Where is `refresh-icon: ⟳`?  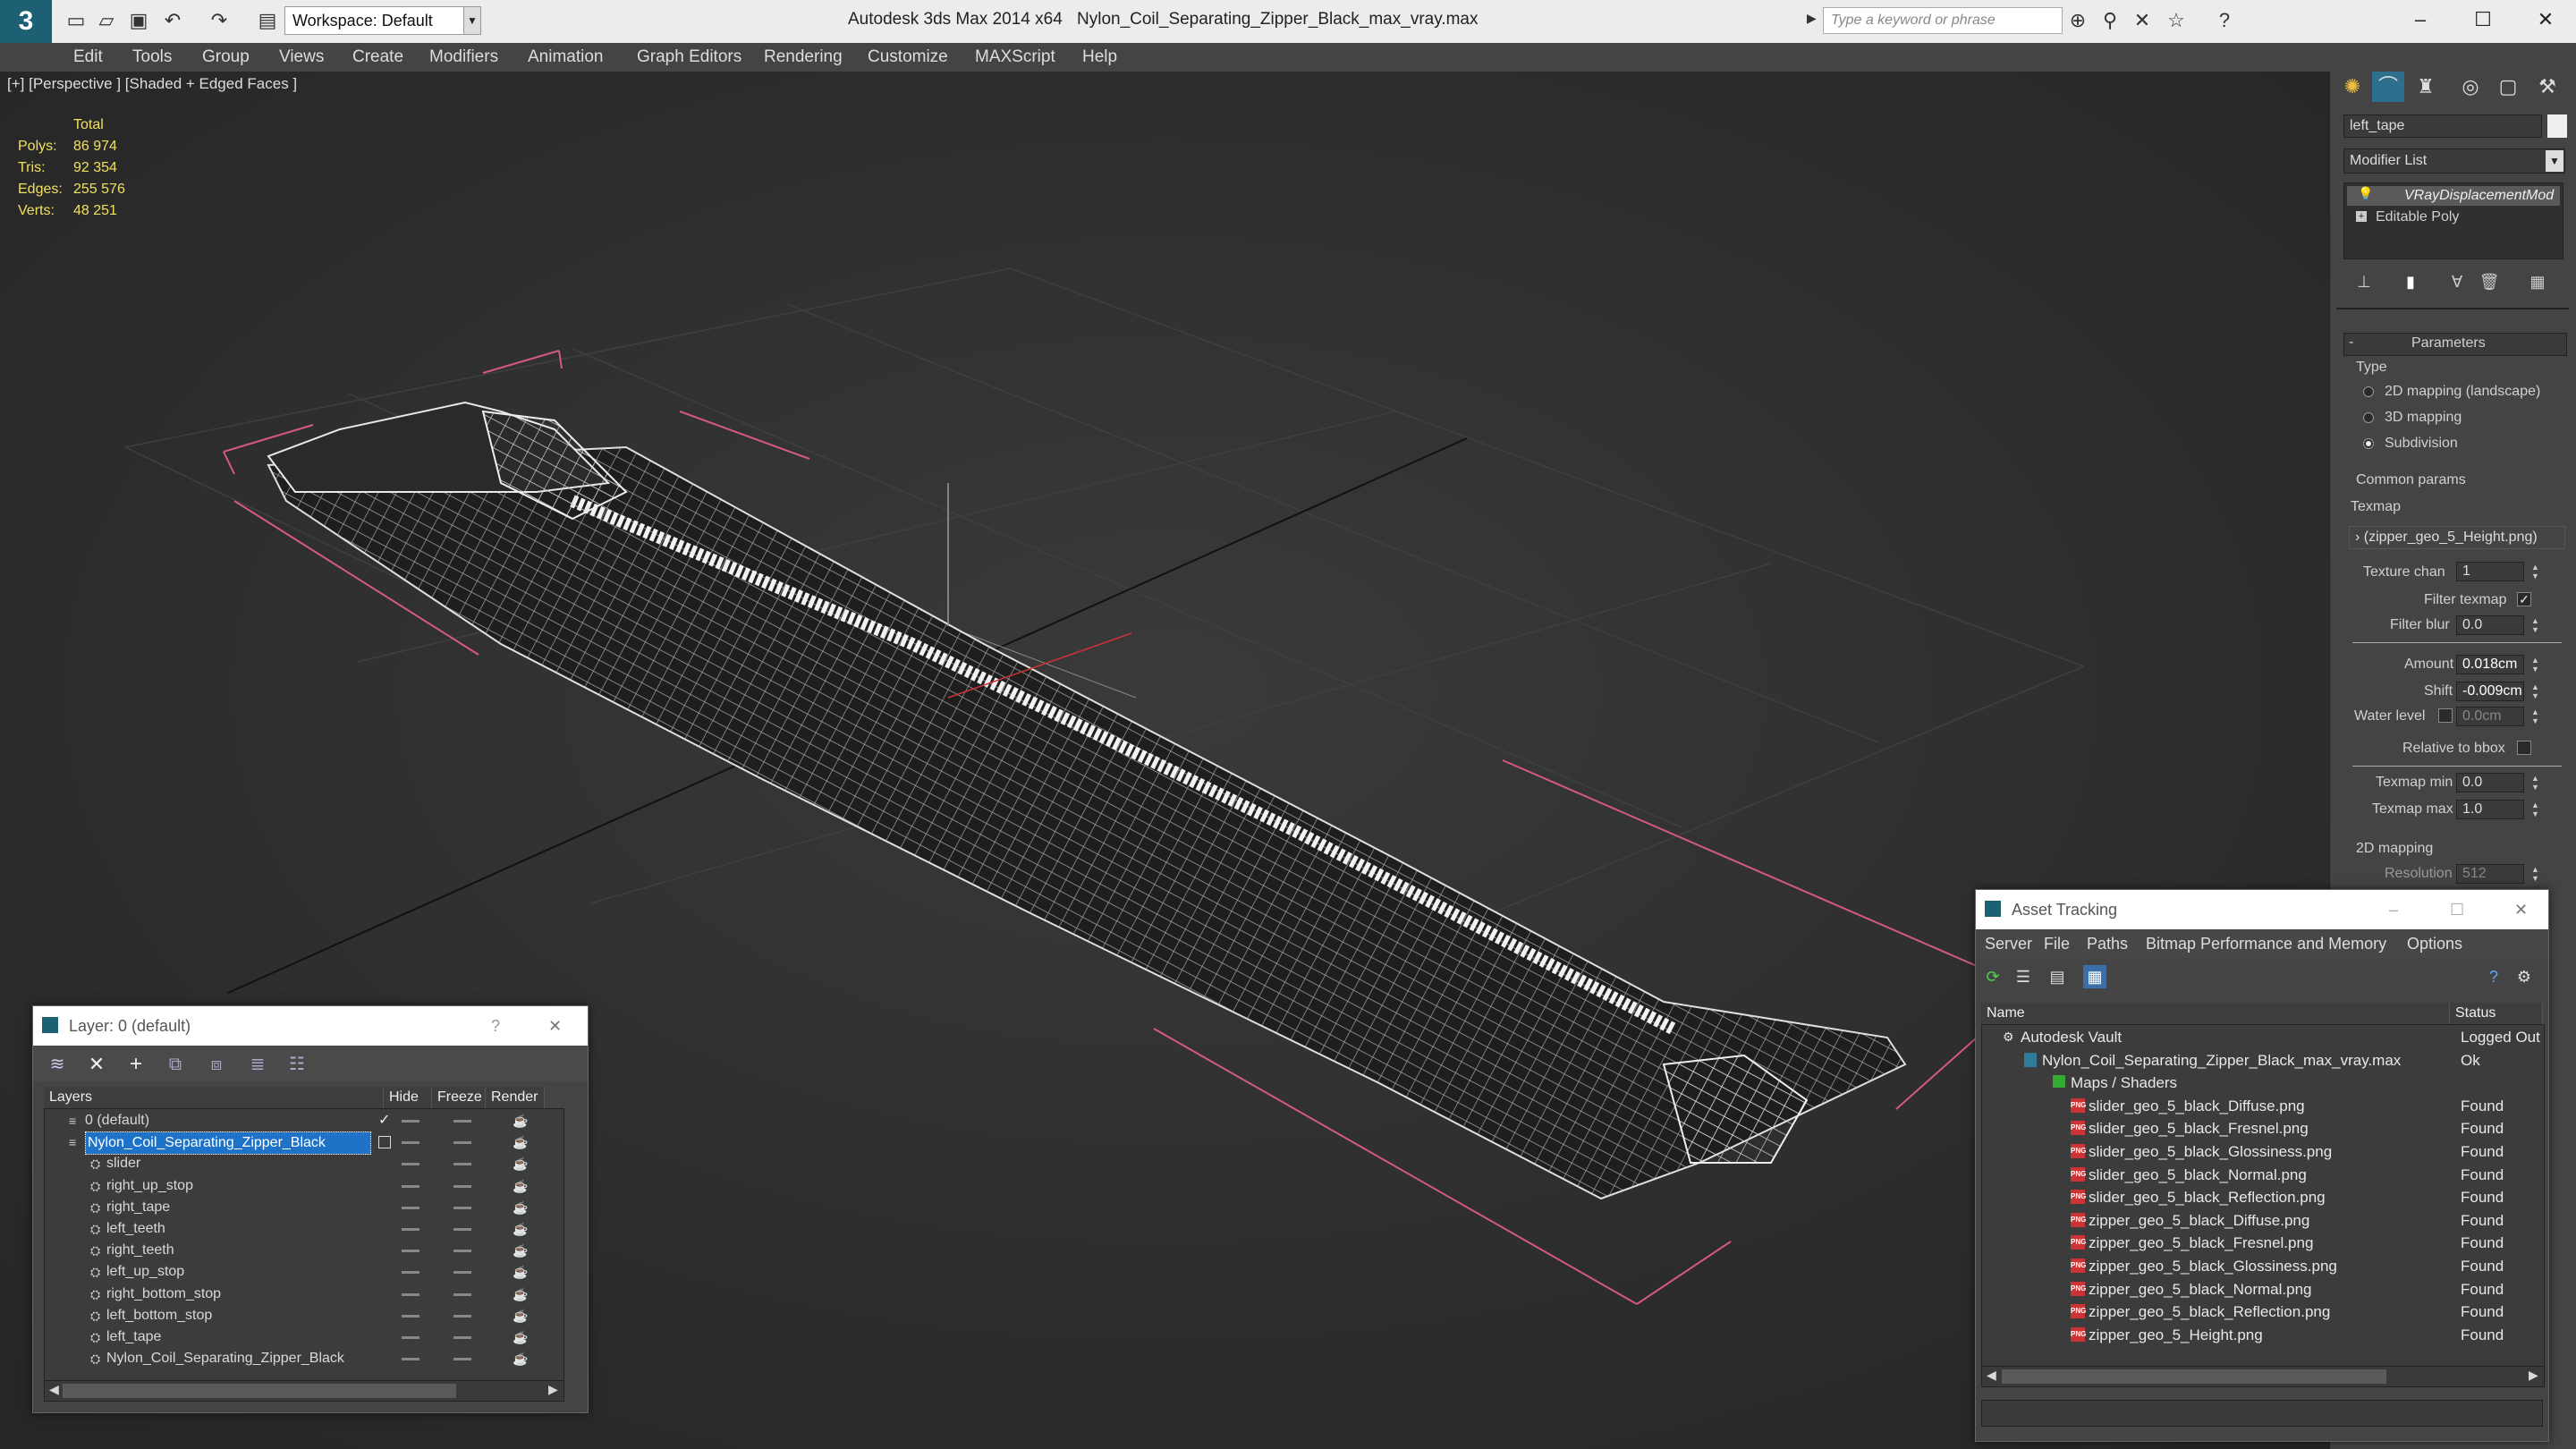 refresh-icon: ⟳ is located at coordinates (1992, 976).